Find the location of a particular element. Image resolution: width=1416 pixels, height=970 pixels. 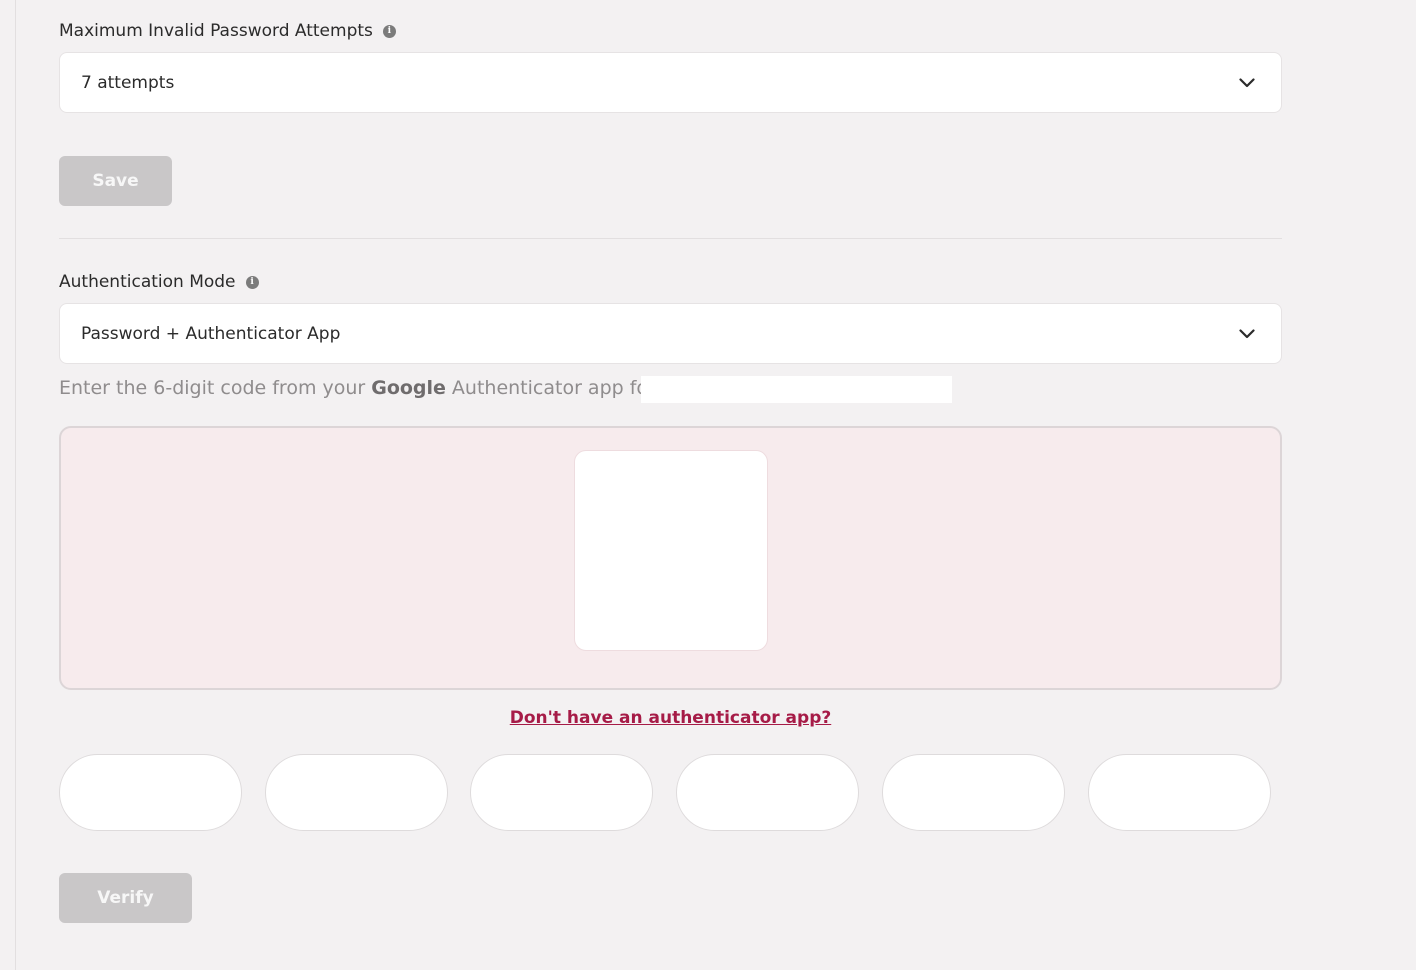

auth-mode-value: Password + Authenticator App is located at coordinates (211, 333).